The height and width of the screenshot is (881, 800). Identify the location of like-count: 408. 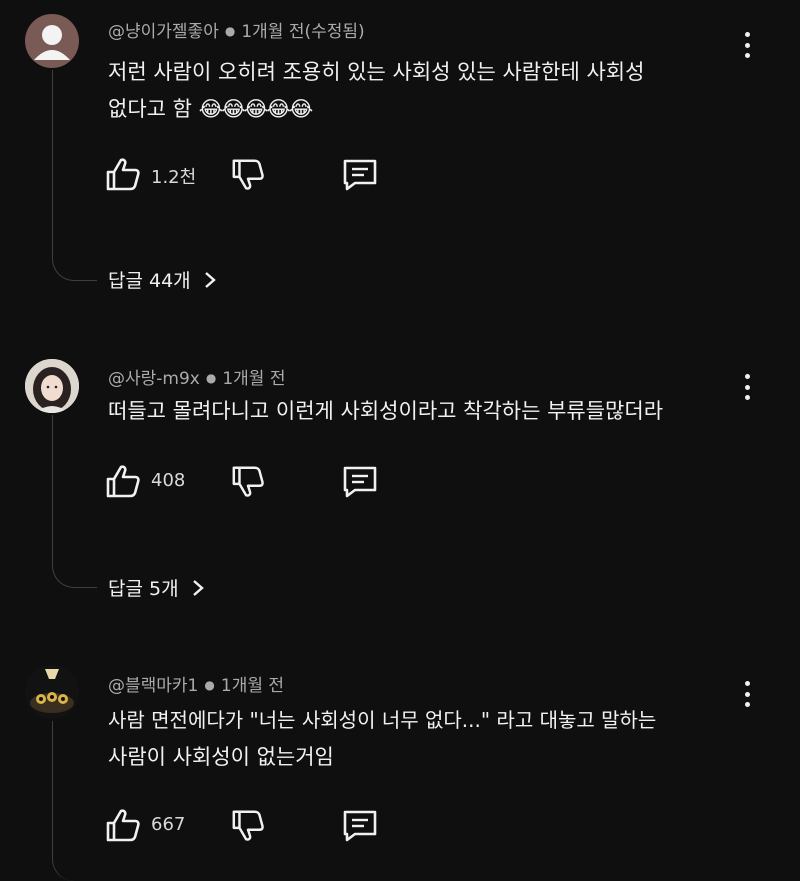
(168, 480).